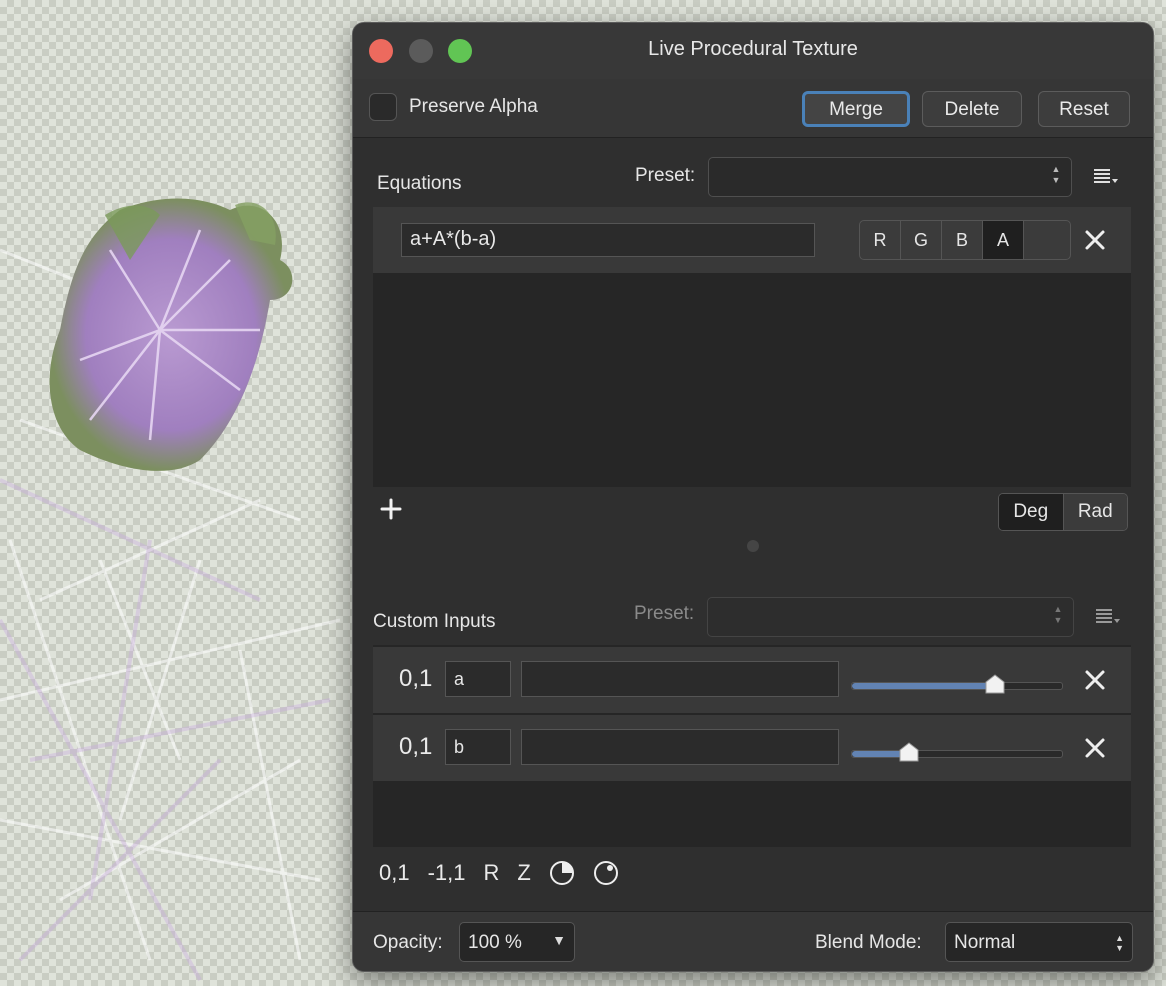 The height and width of the screenshot is (986, 1166). What do you see at coordinates (962, 240) in the screenshot?
I see `channel-b-button: B` at bounding box center [962, 240].